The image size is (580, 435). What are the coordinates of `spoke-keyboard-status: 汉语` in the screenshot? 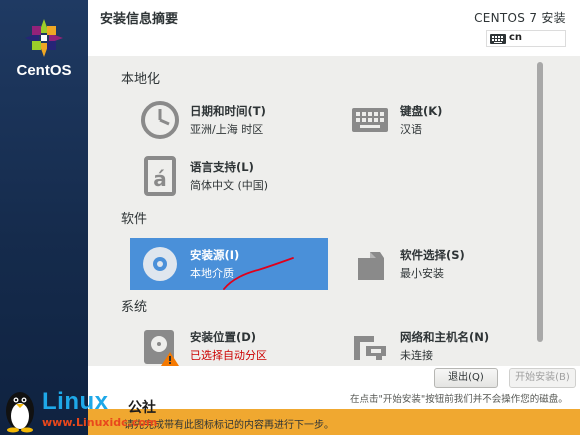 It's located at (411, 129).